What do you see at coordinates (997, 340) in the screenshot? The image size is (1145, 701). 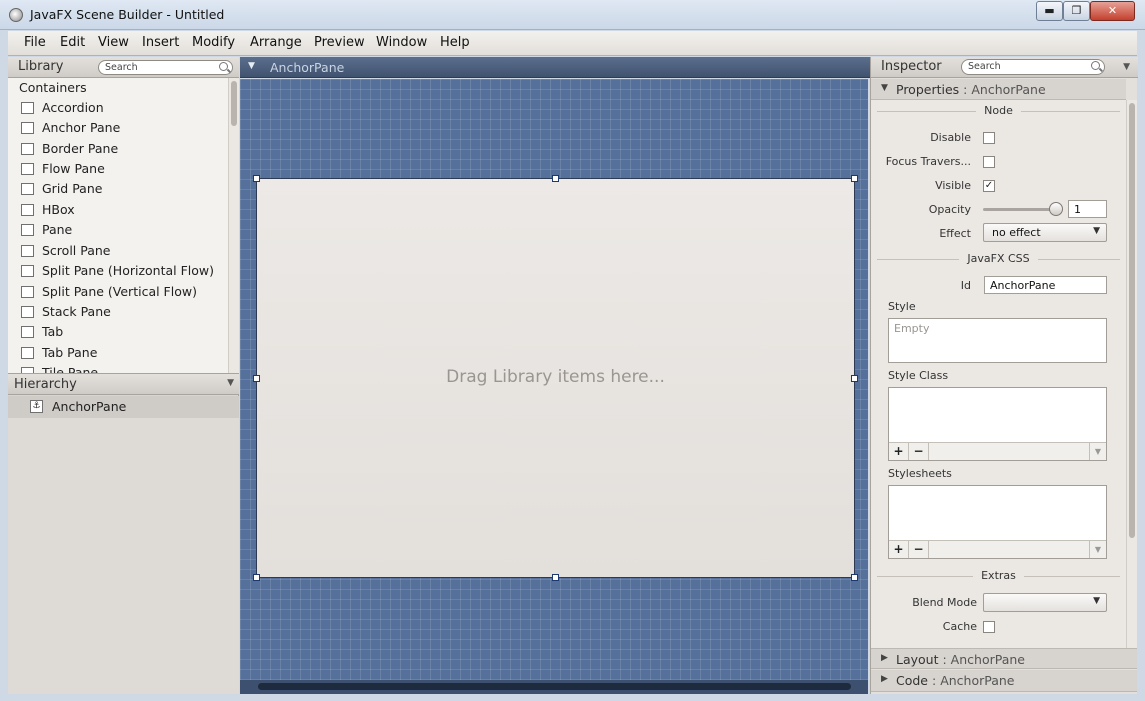 I see `style-textarea: Empty` at bounding box center [997, 340].